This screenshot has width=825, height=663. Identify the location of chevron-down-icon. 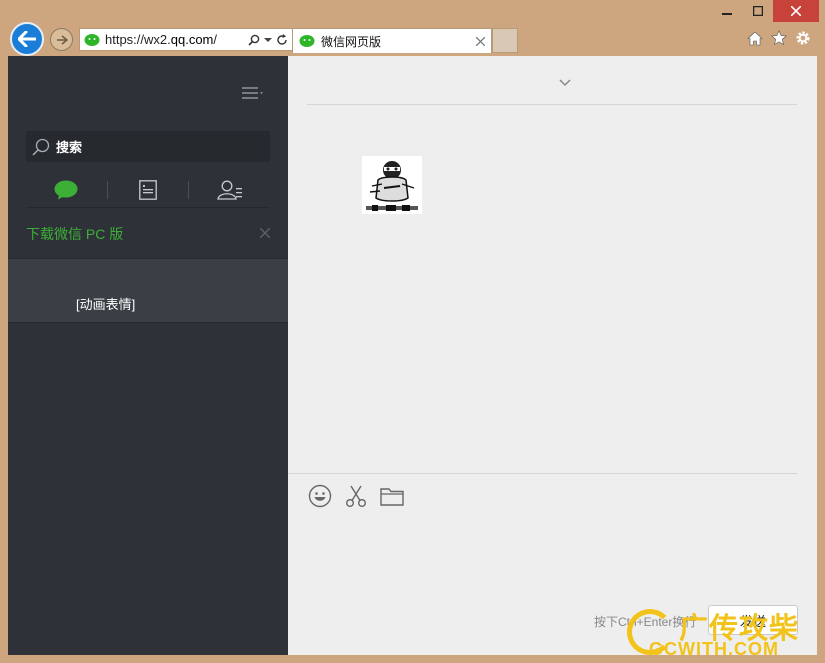
(565, 83).